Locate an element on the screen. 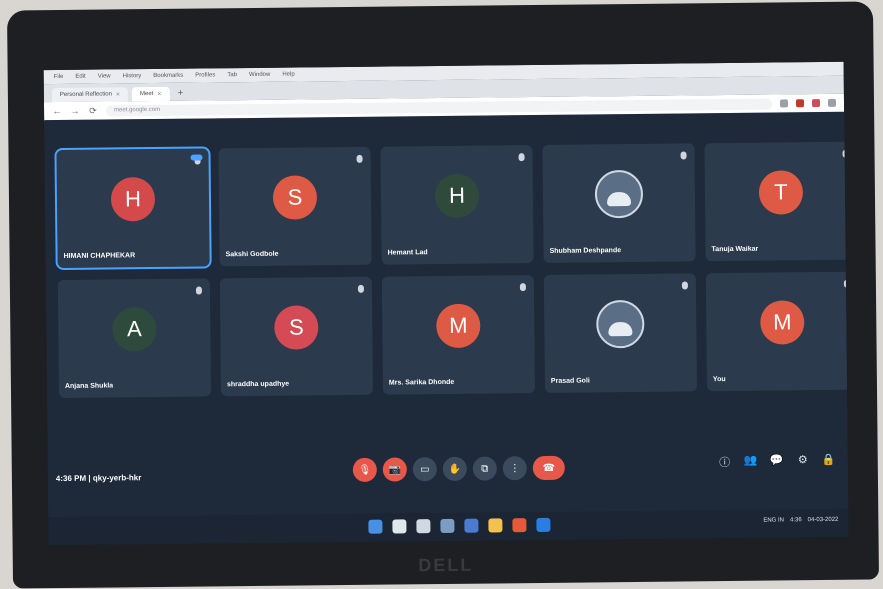  activities-icon: ⚙ is located at coordinates (803, 461).